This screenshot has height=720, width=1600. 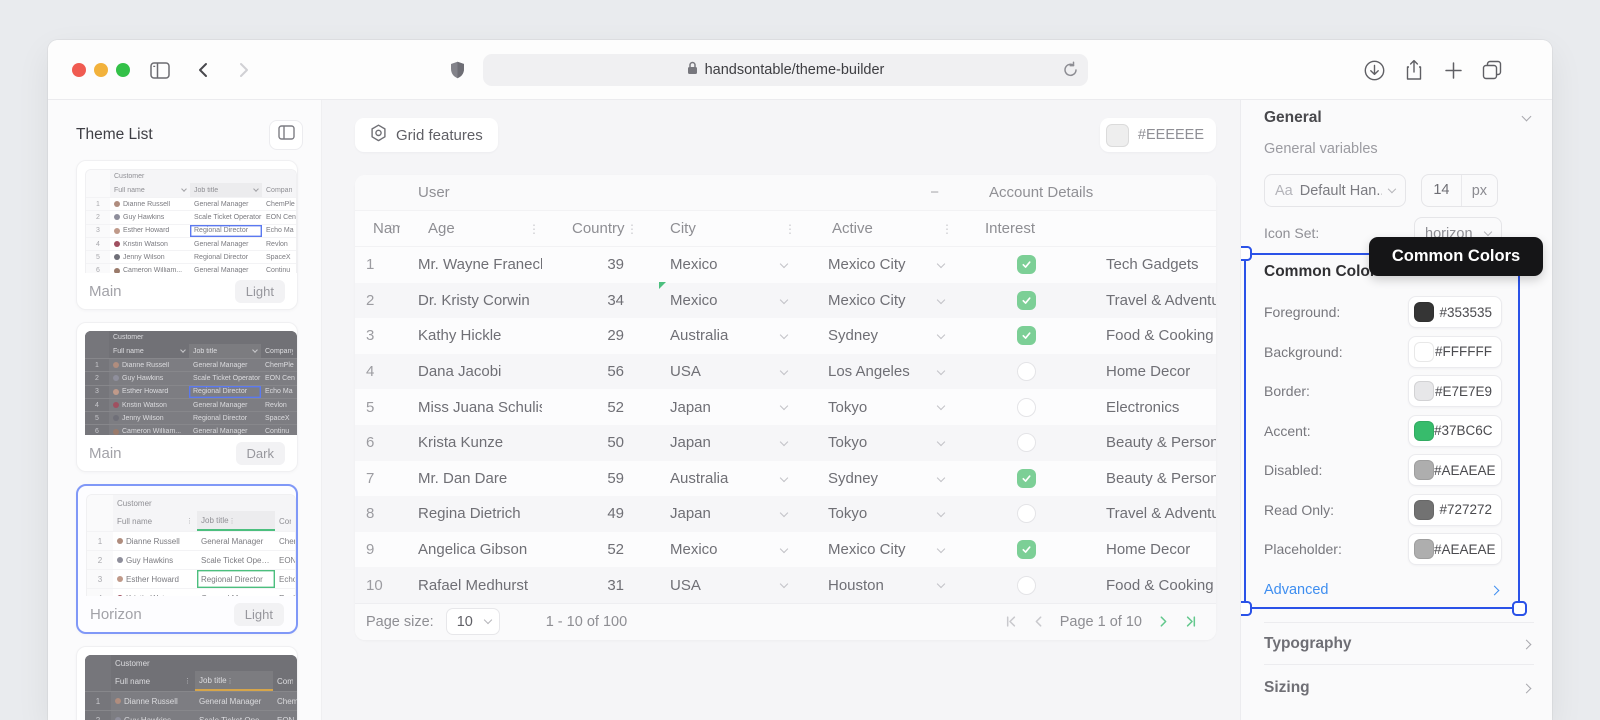 I want to click on color-picker-chip: #37BC6C, so click(x=1455, y=430).